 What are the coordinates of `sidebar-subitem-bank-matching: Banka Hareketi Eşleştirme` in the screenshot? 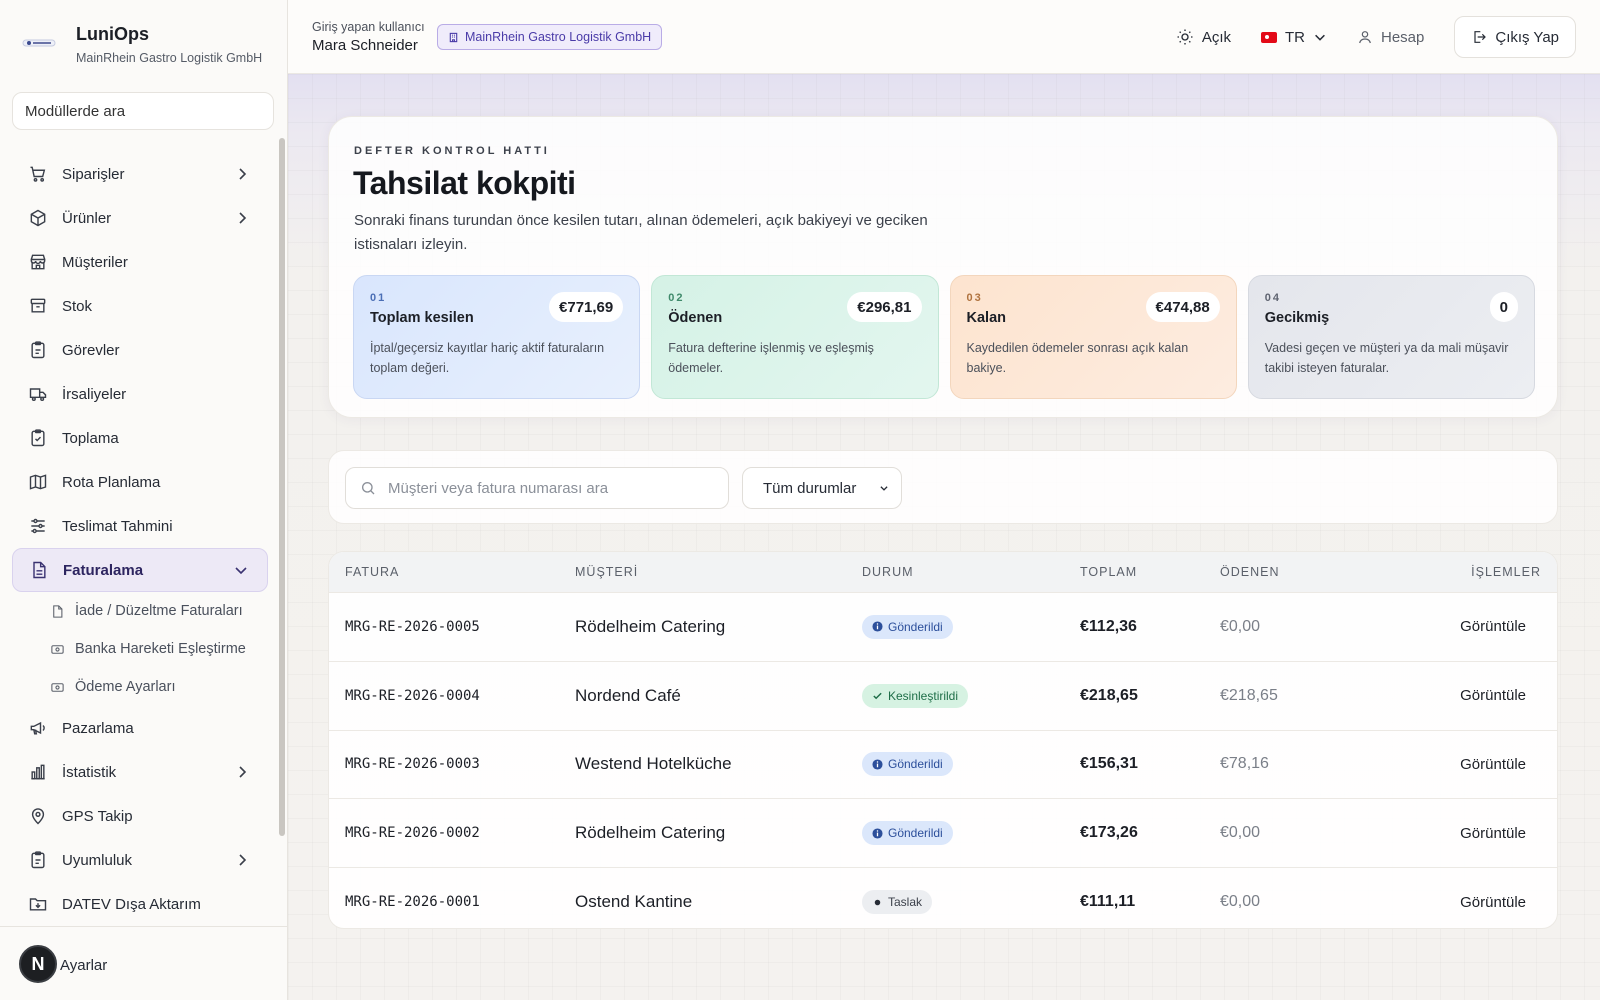 It's located at (140, 649).